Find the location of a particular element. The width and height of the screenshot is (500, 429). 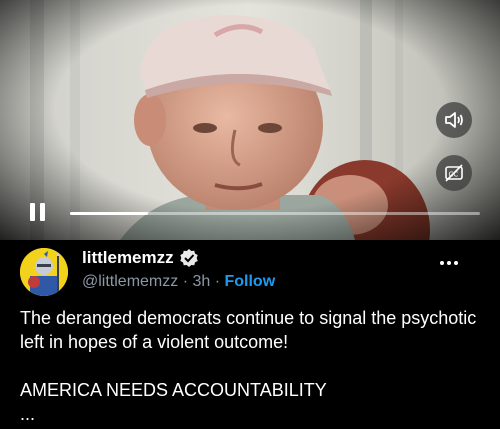

more-options-button is located at coordinates (451, 263).